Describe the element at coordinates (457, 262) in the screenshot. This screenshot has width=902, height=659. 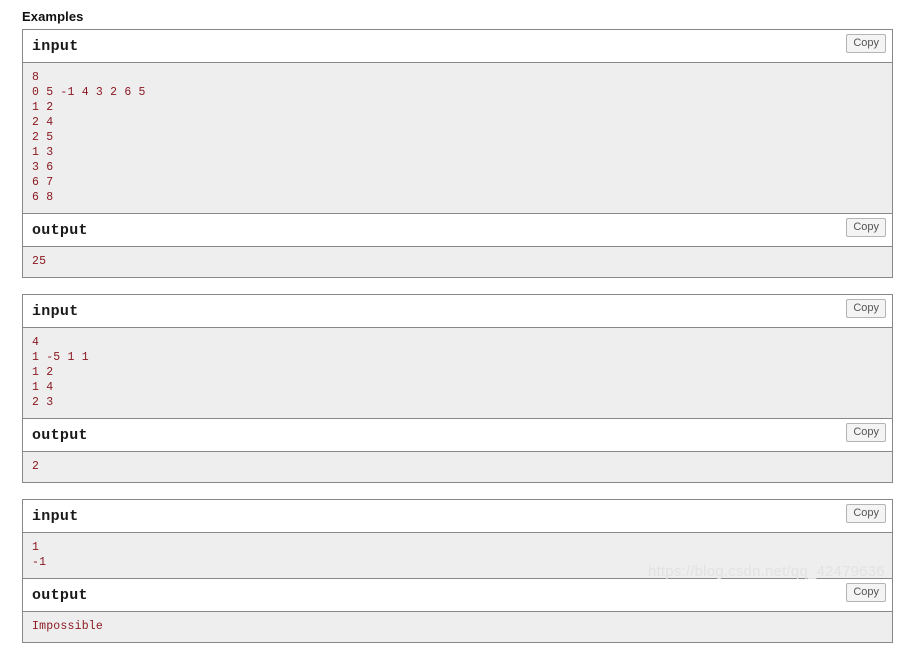
I see `output-content-1: 25` at that location.